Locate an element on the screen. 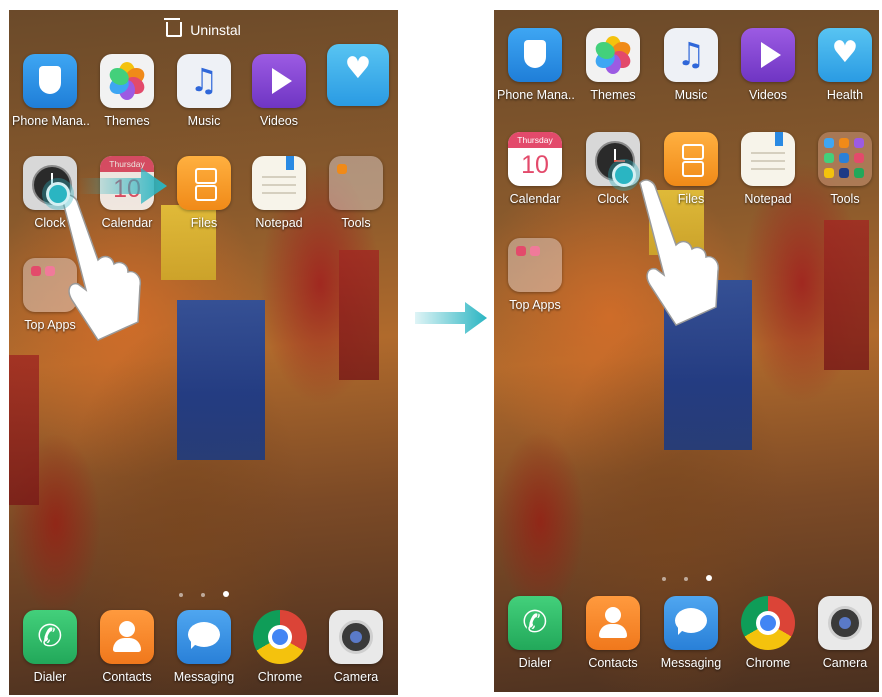 Image resolution: width=882 pixels, height=697 pixels. app-label: Files is located at coordinates (204, 223).